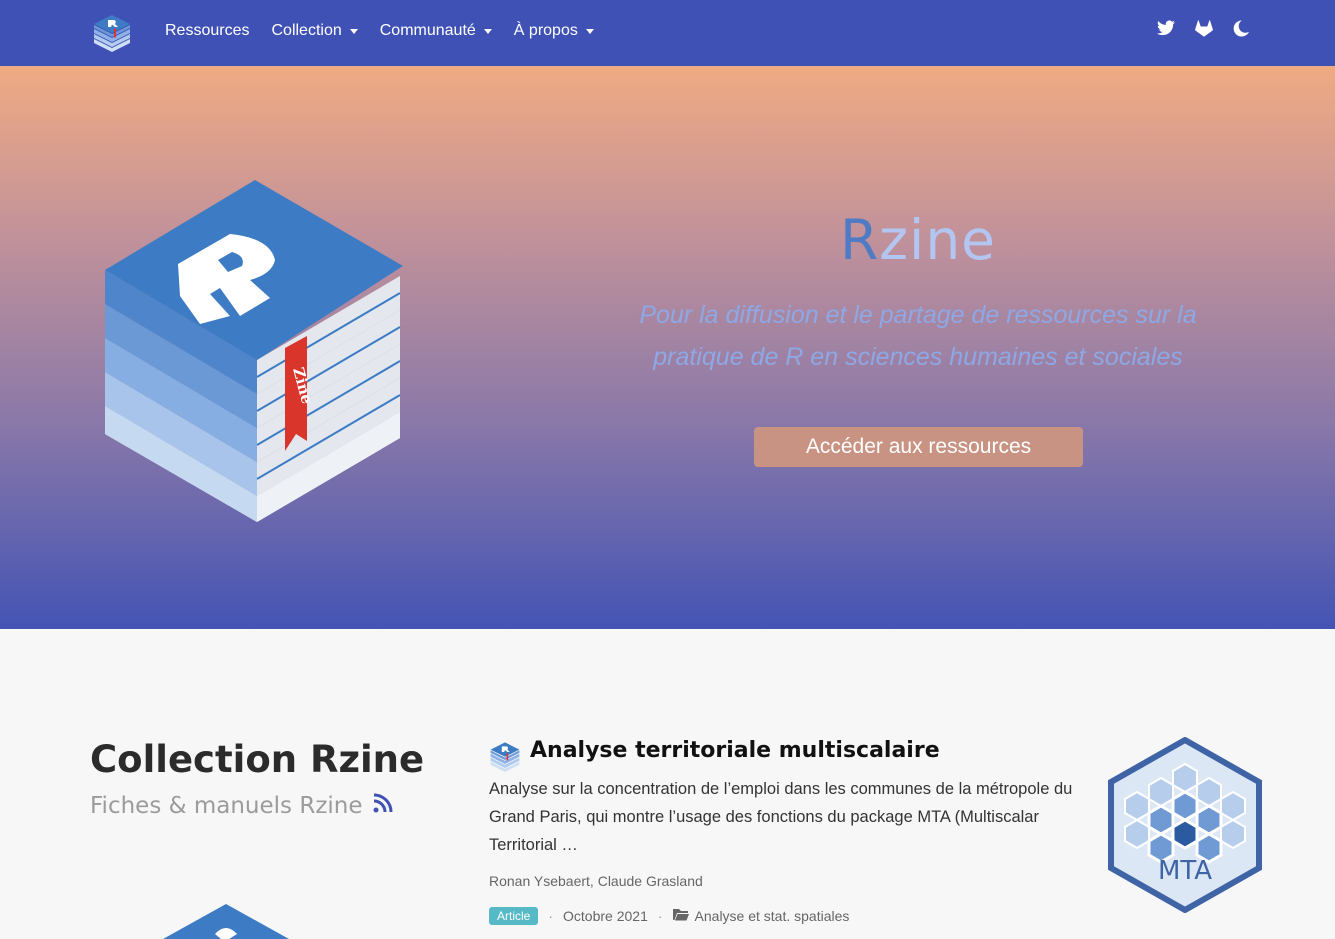 The width and height of the screenshot is (1335, 939). Describe the element at coordinates (918, 447) in the screenshot. I see `access-resources-button: Accéder aux ressources` at that location.